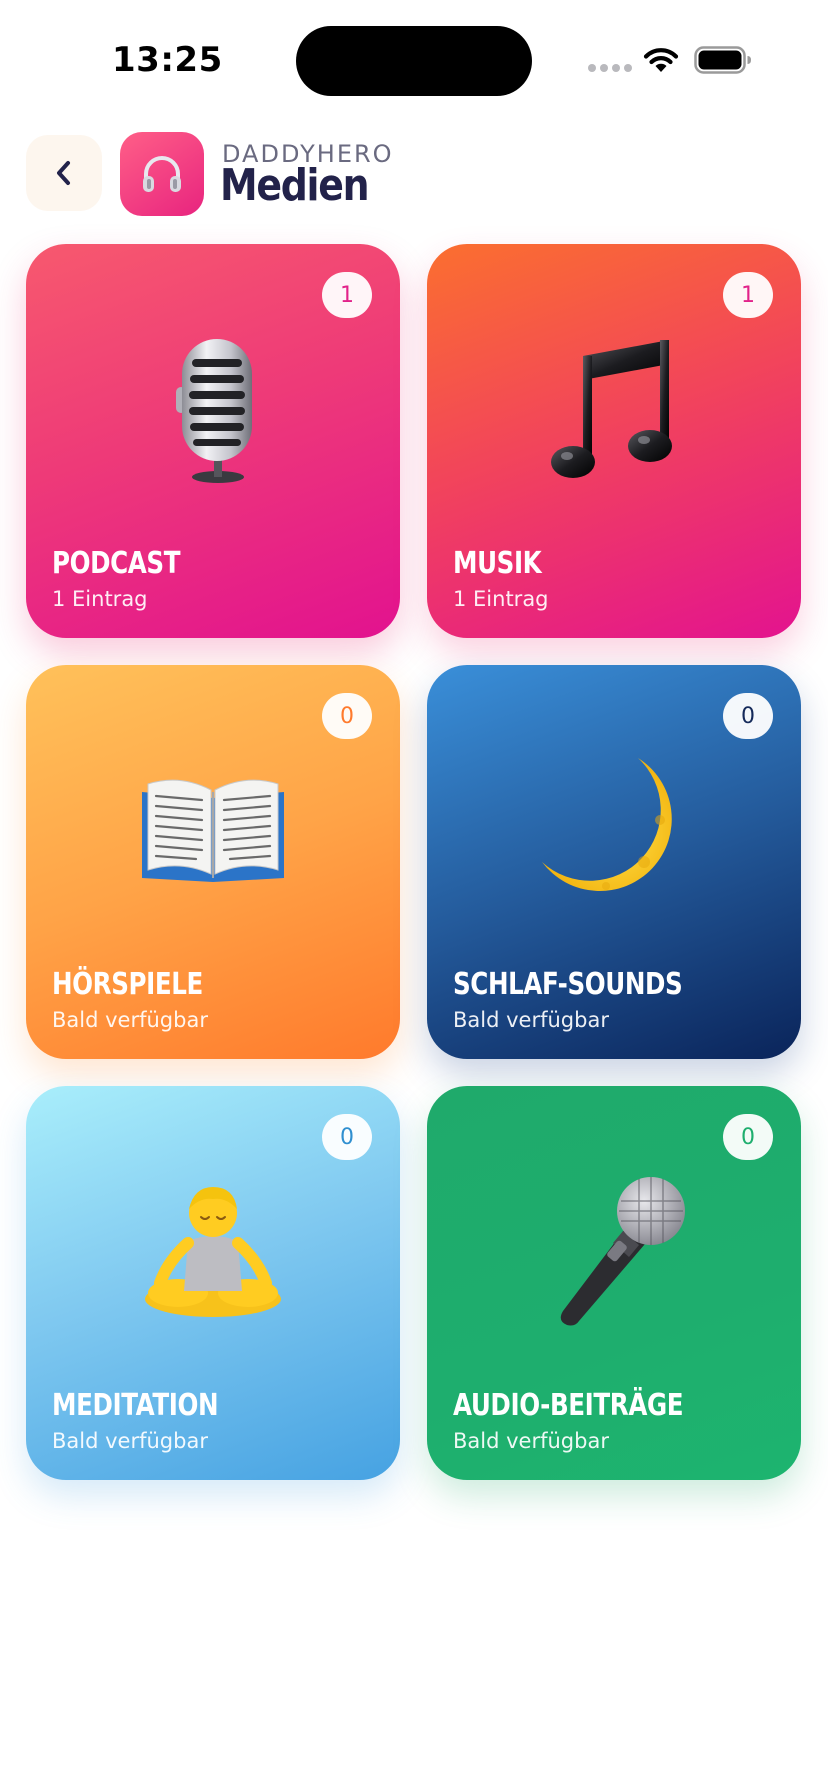 The image size is (828, 1792). I want to click on card-title: SCHLAF-SOUNDS, so click(568, 984).